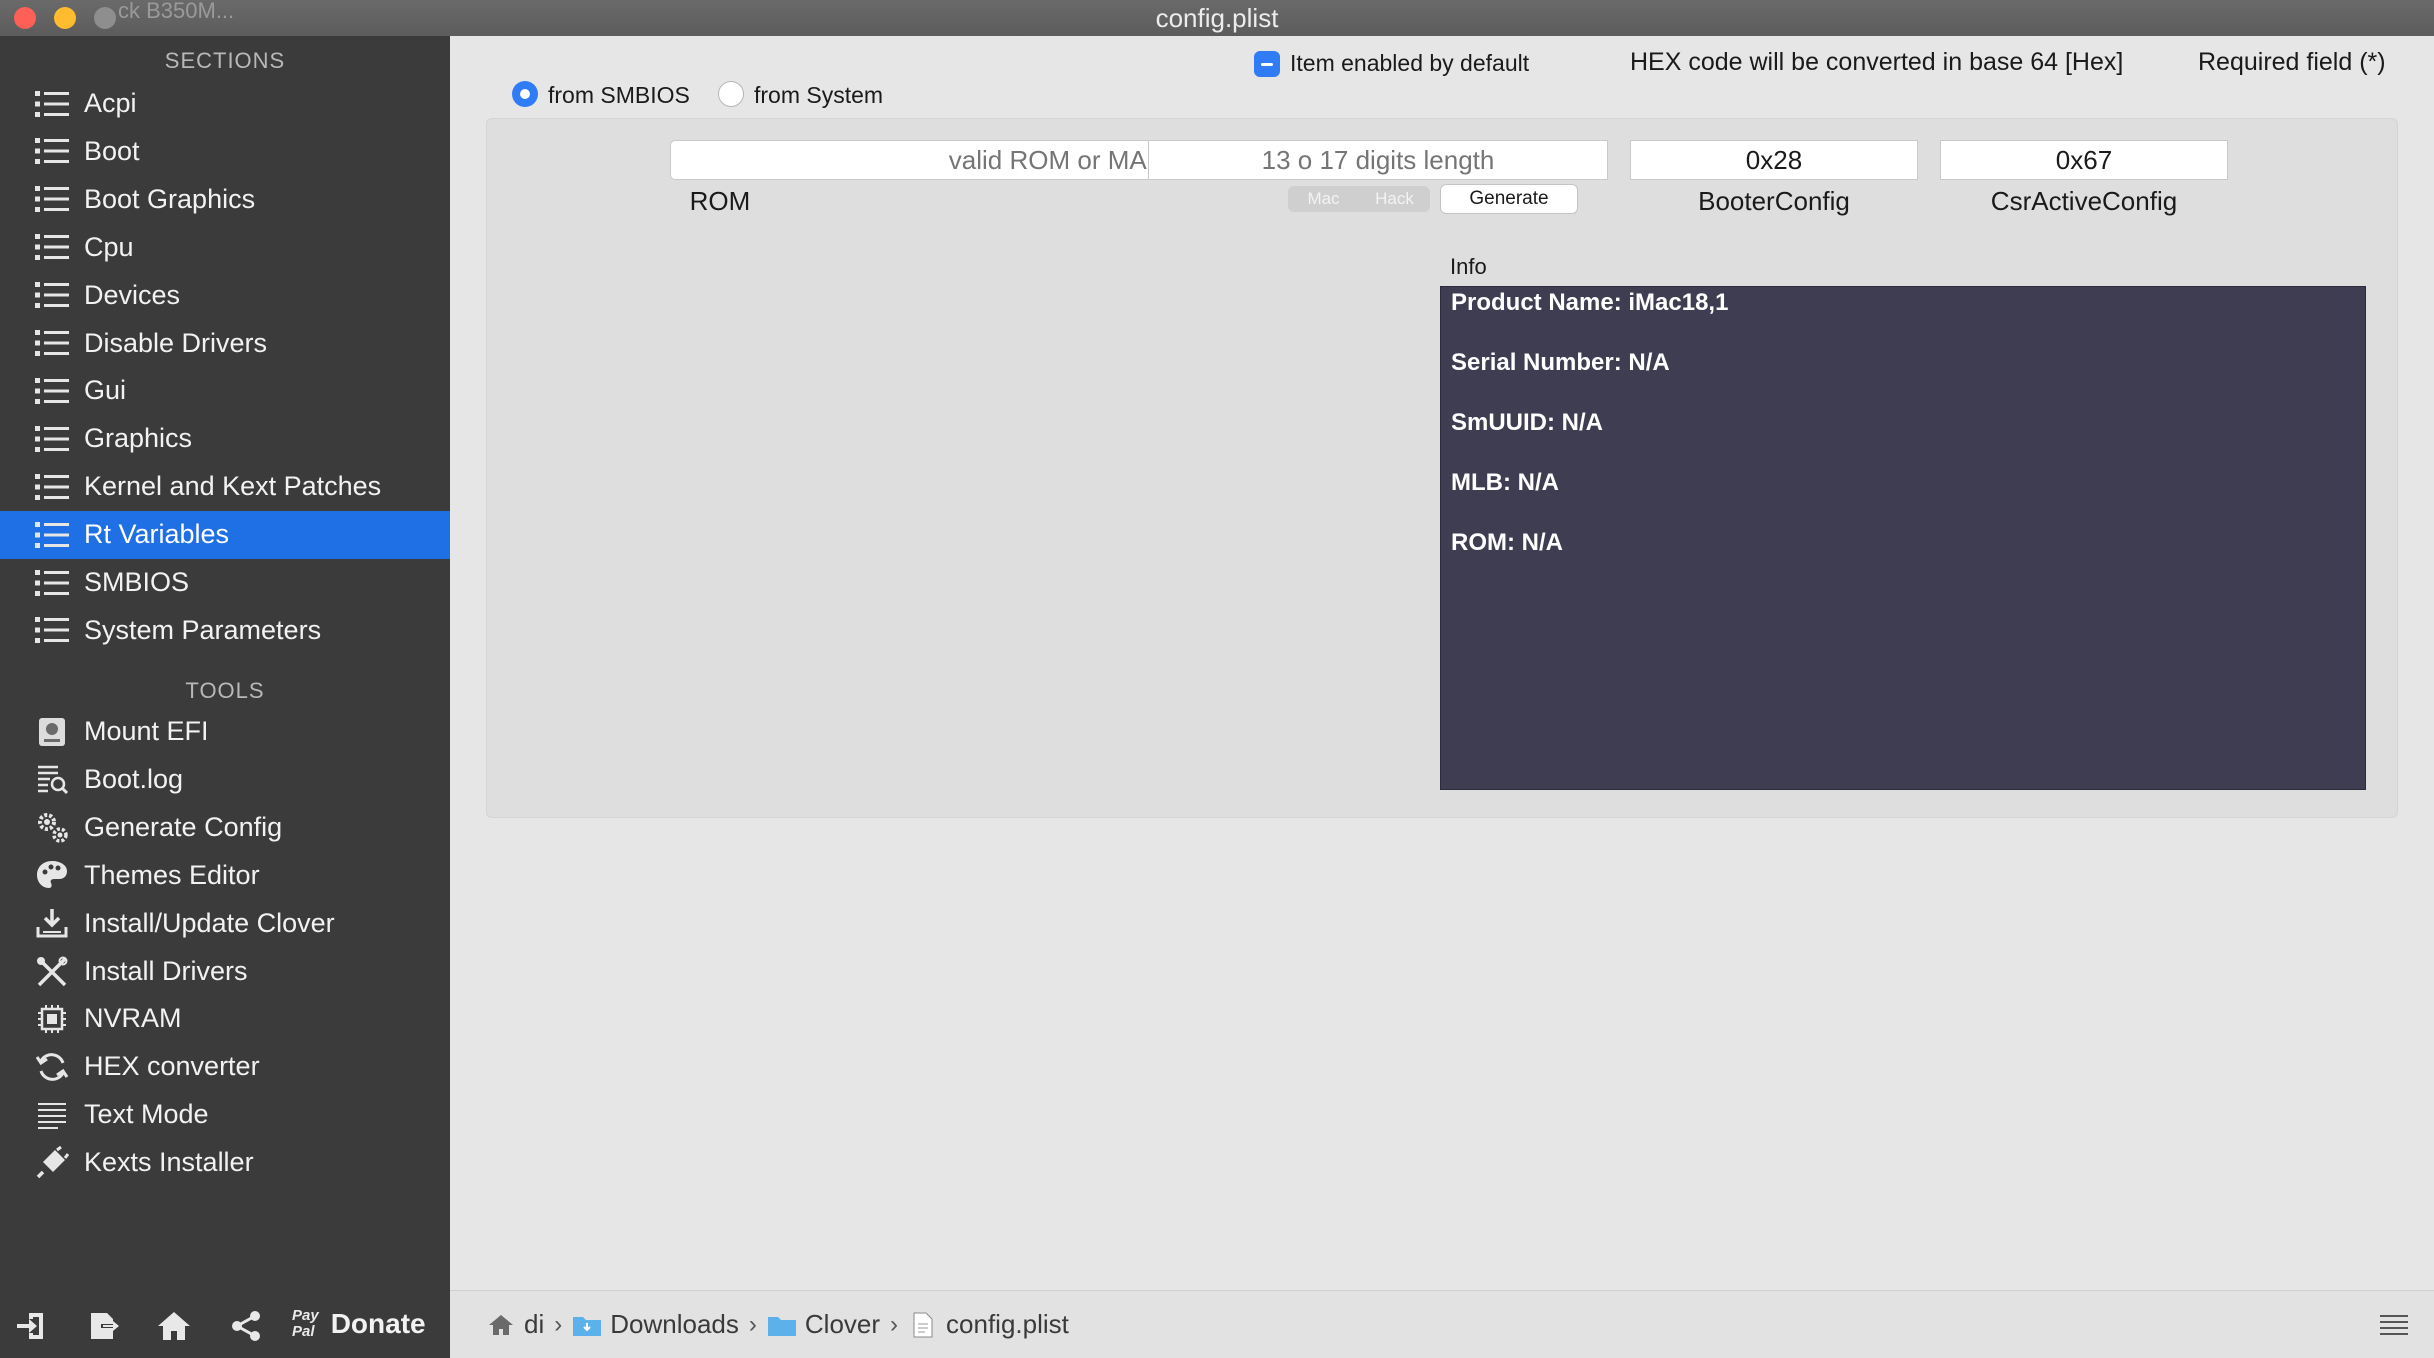  I want to click on from-system-label: from System, so click(819, 95).